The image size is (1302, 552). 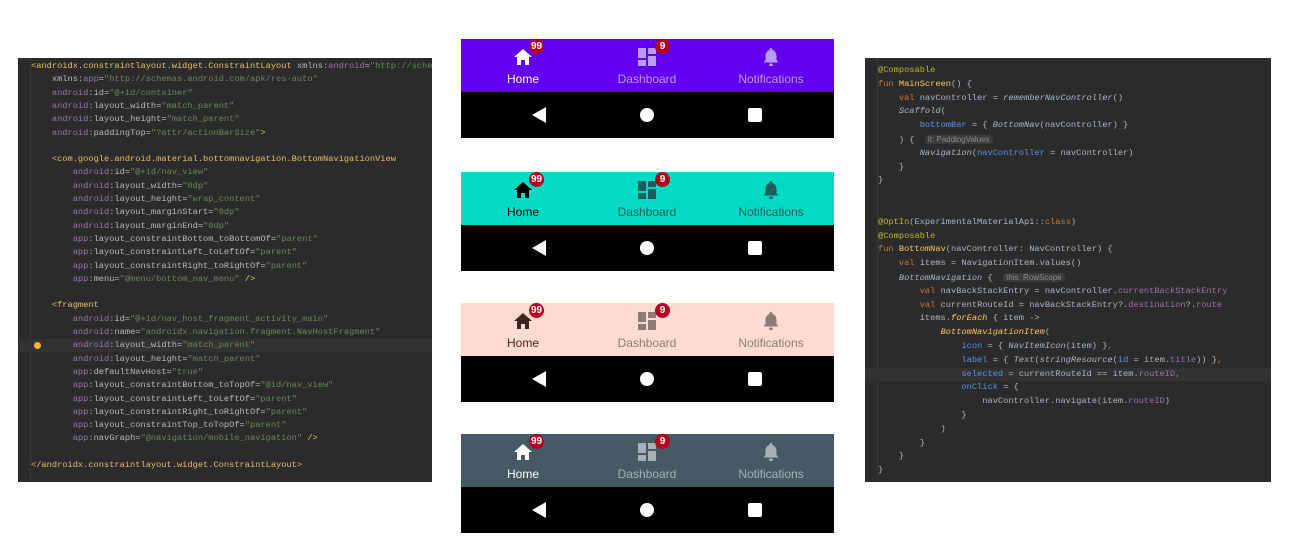 I want to click on code-line: ) { it: PaddingValues, so click(x=1068, y=139).